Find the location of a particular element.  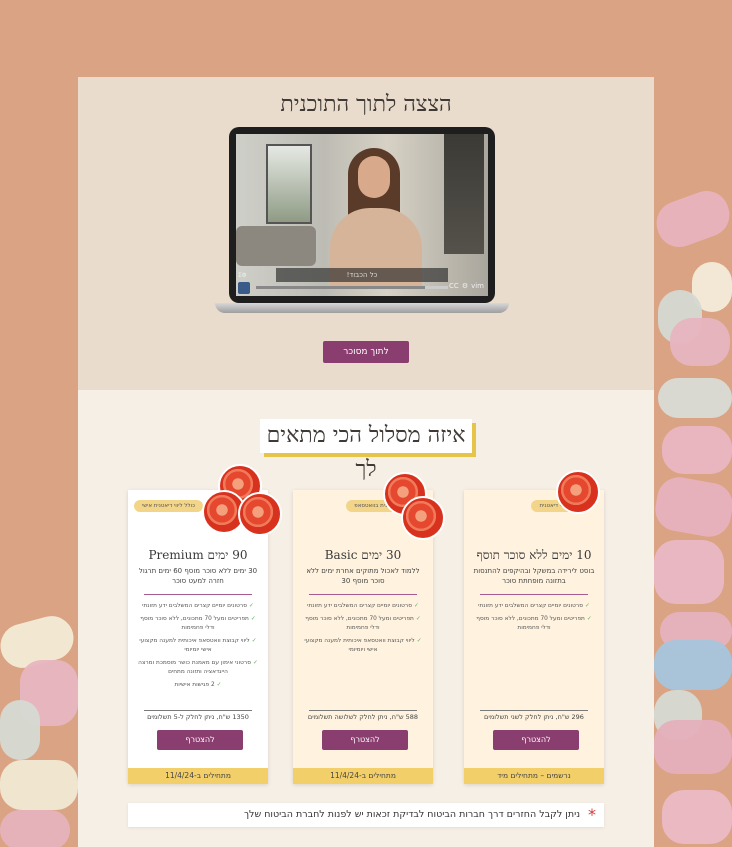

plan-price: 1350 ש"ח, ניתן לחלק ל-5 תשלומים is located at coordinates (198, 717).